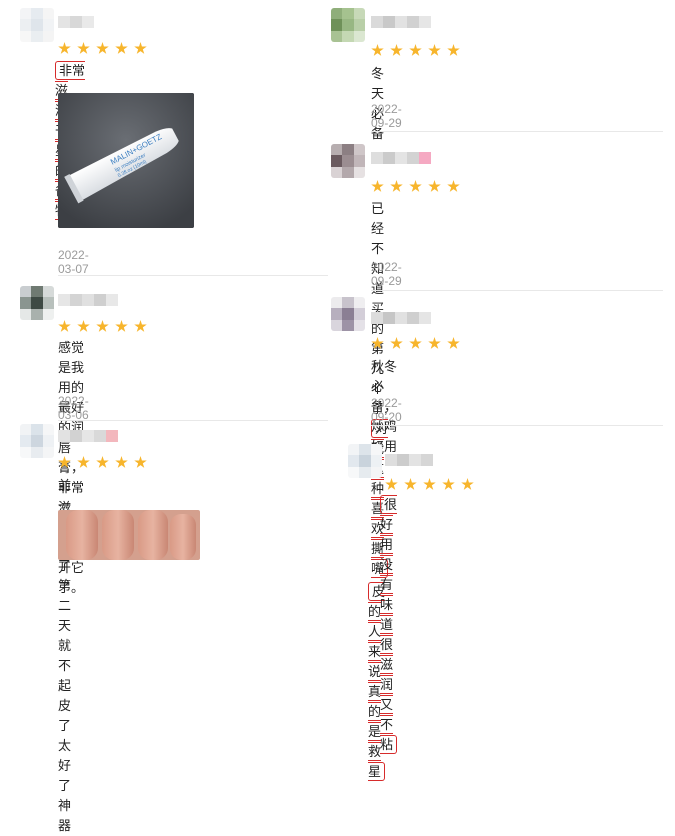 The width and height of the screenshot is (675, 836). I want to click on hand-photo, so click(129, 535).